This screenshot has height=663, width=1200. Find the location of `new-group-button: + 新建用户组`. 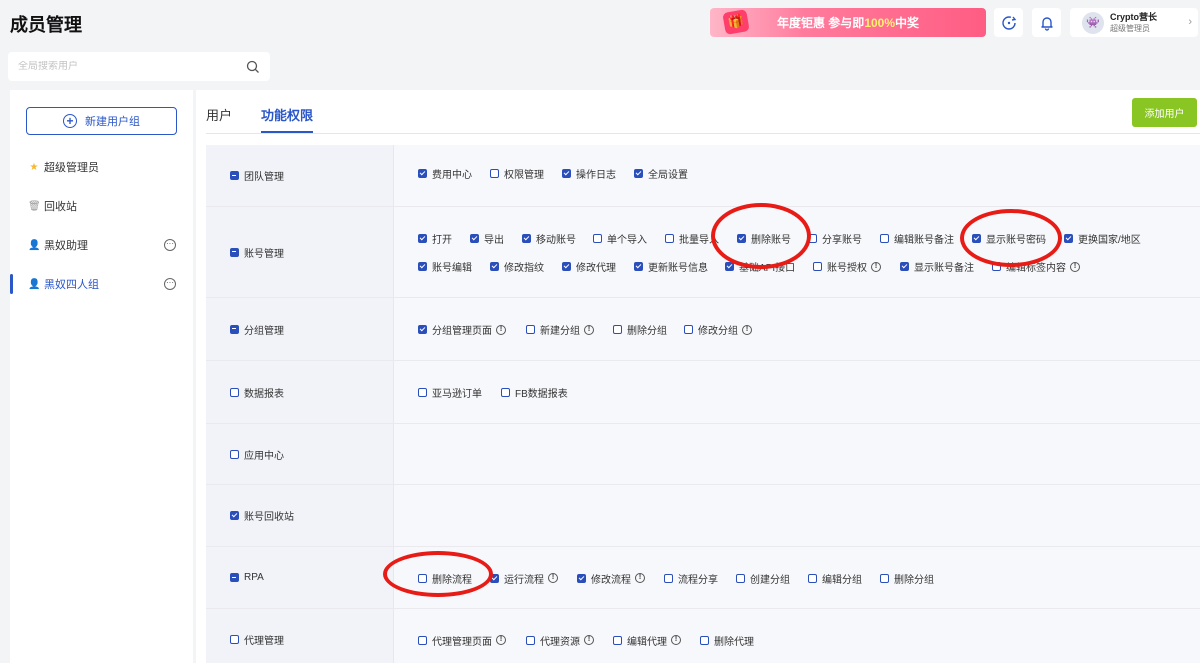

new-group-button: + 新建用户组 is located at coordinates (101, 121).